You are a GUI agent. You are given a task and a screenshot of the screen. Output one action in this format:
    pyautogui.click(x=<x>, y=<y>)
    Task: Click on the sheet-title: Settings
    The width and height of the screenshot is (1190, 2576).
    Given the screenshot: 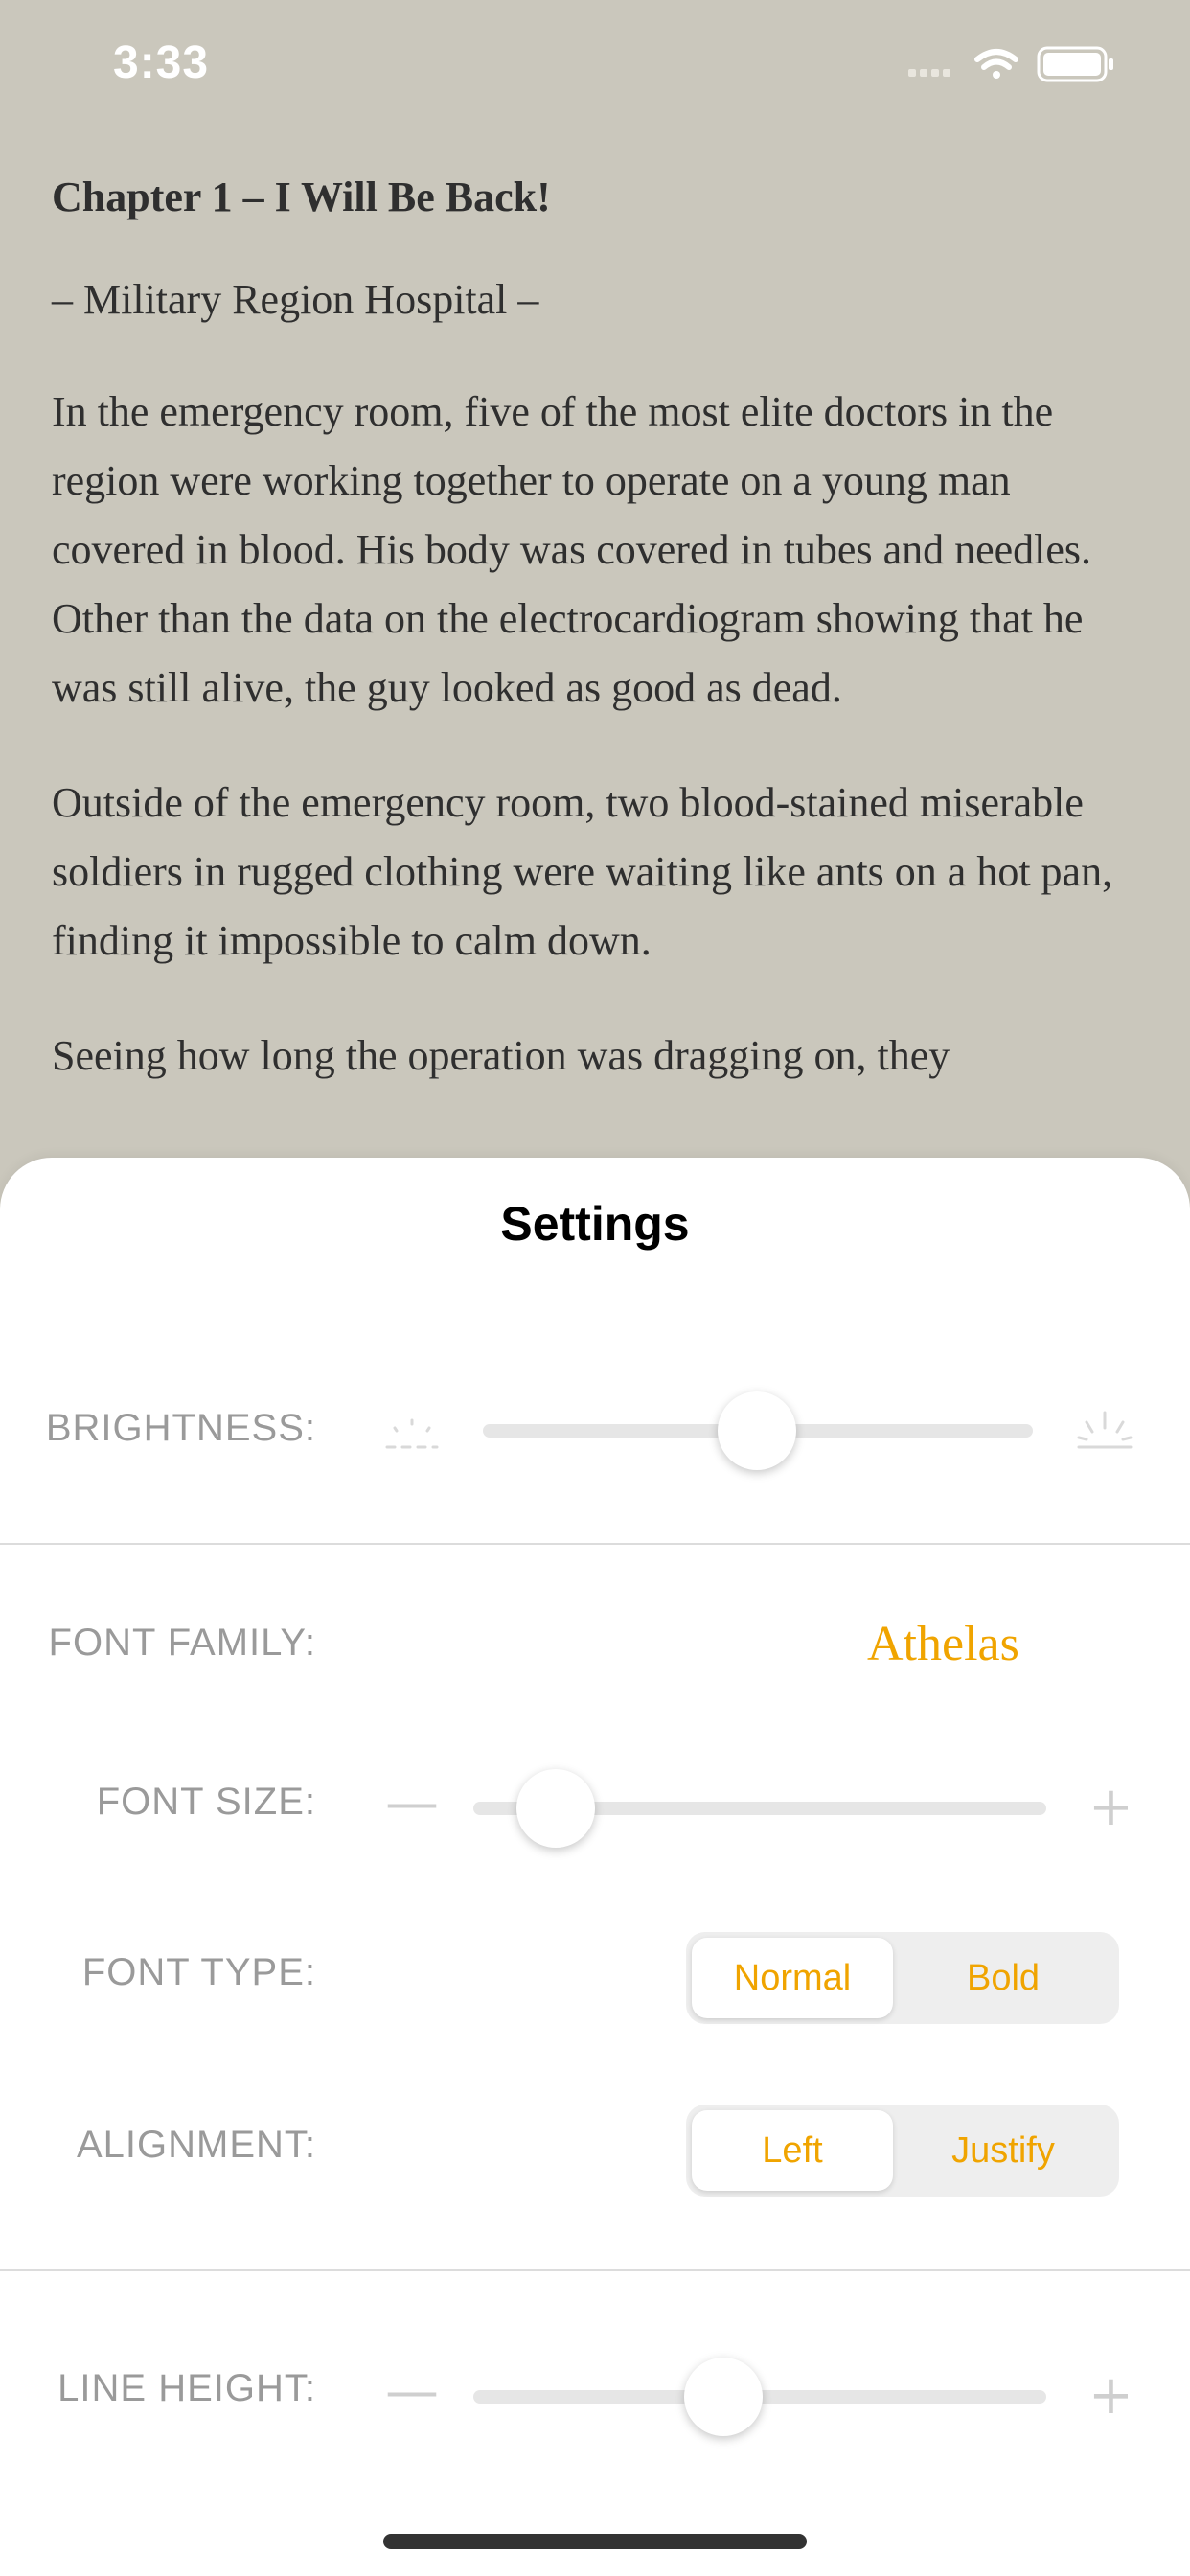 What is the action you would take?
    pyautogui.click(x=595, y=1224)
    